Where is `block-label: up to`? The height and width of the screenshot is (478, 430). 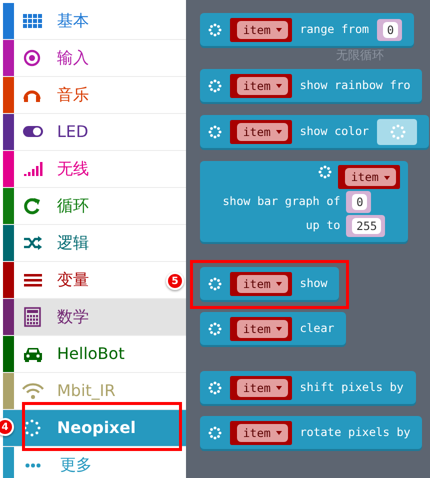
block-label: up to is located at coordinates (322, 225).